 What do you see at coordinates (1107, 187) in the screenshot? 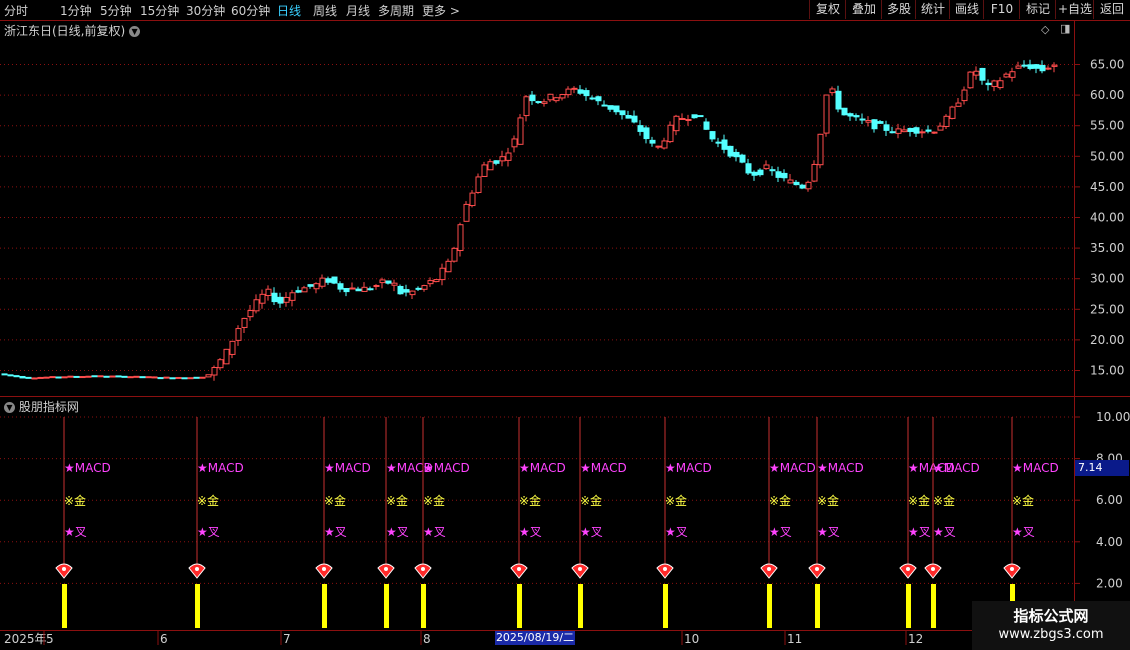
I see `y-tick-label: 45.00` at bounding box center [1107, 187].